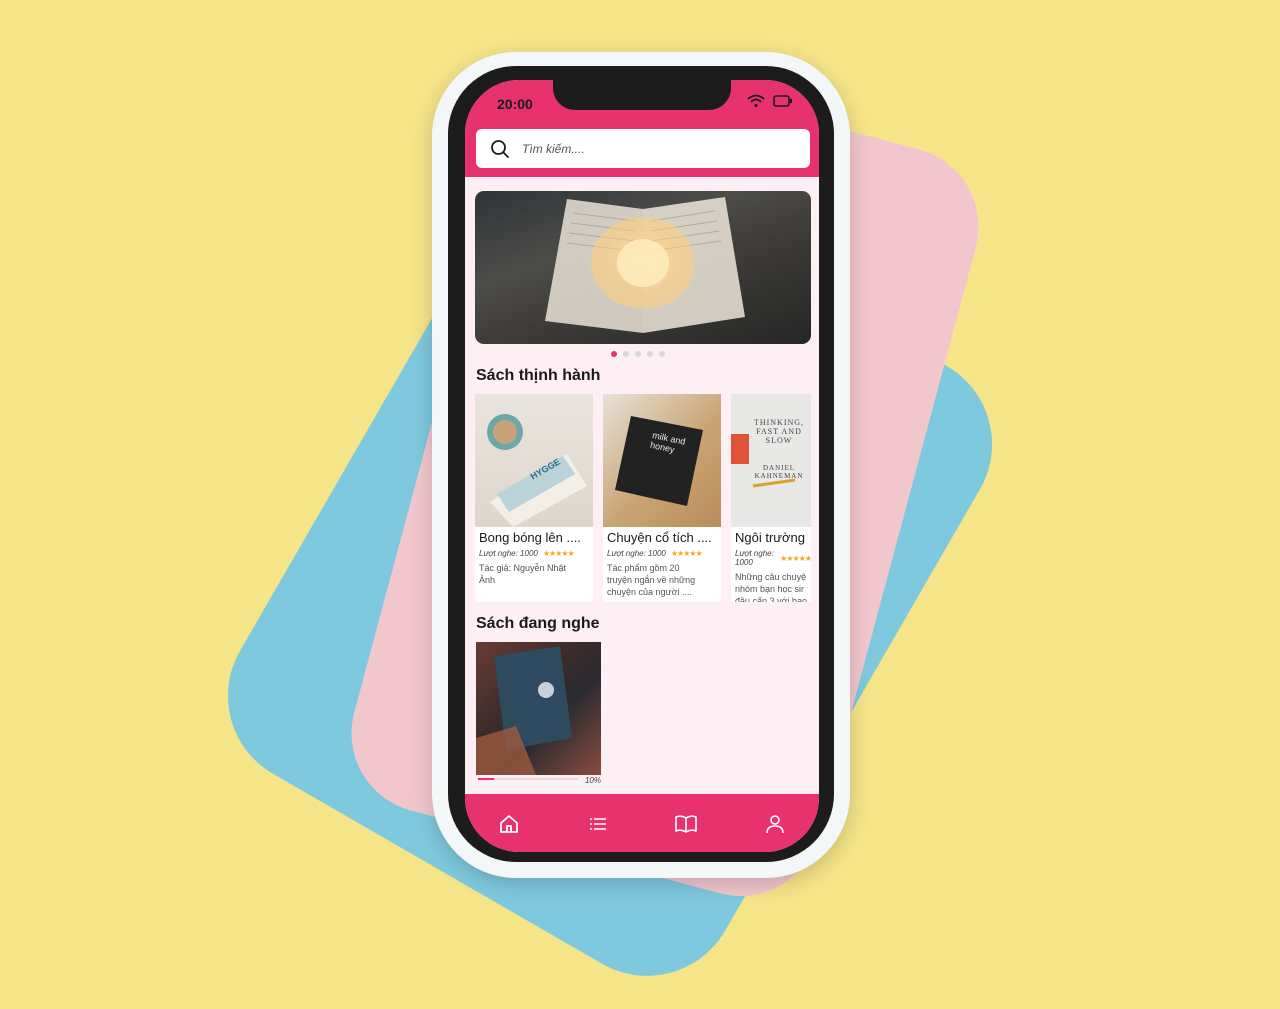  I want to click on status-time: 20:00, so click(515, 104).